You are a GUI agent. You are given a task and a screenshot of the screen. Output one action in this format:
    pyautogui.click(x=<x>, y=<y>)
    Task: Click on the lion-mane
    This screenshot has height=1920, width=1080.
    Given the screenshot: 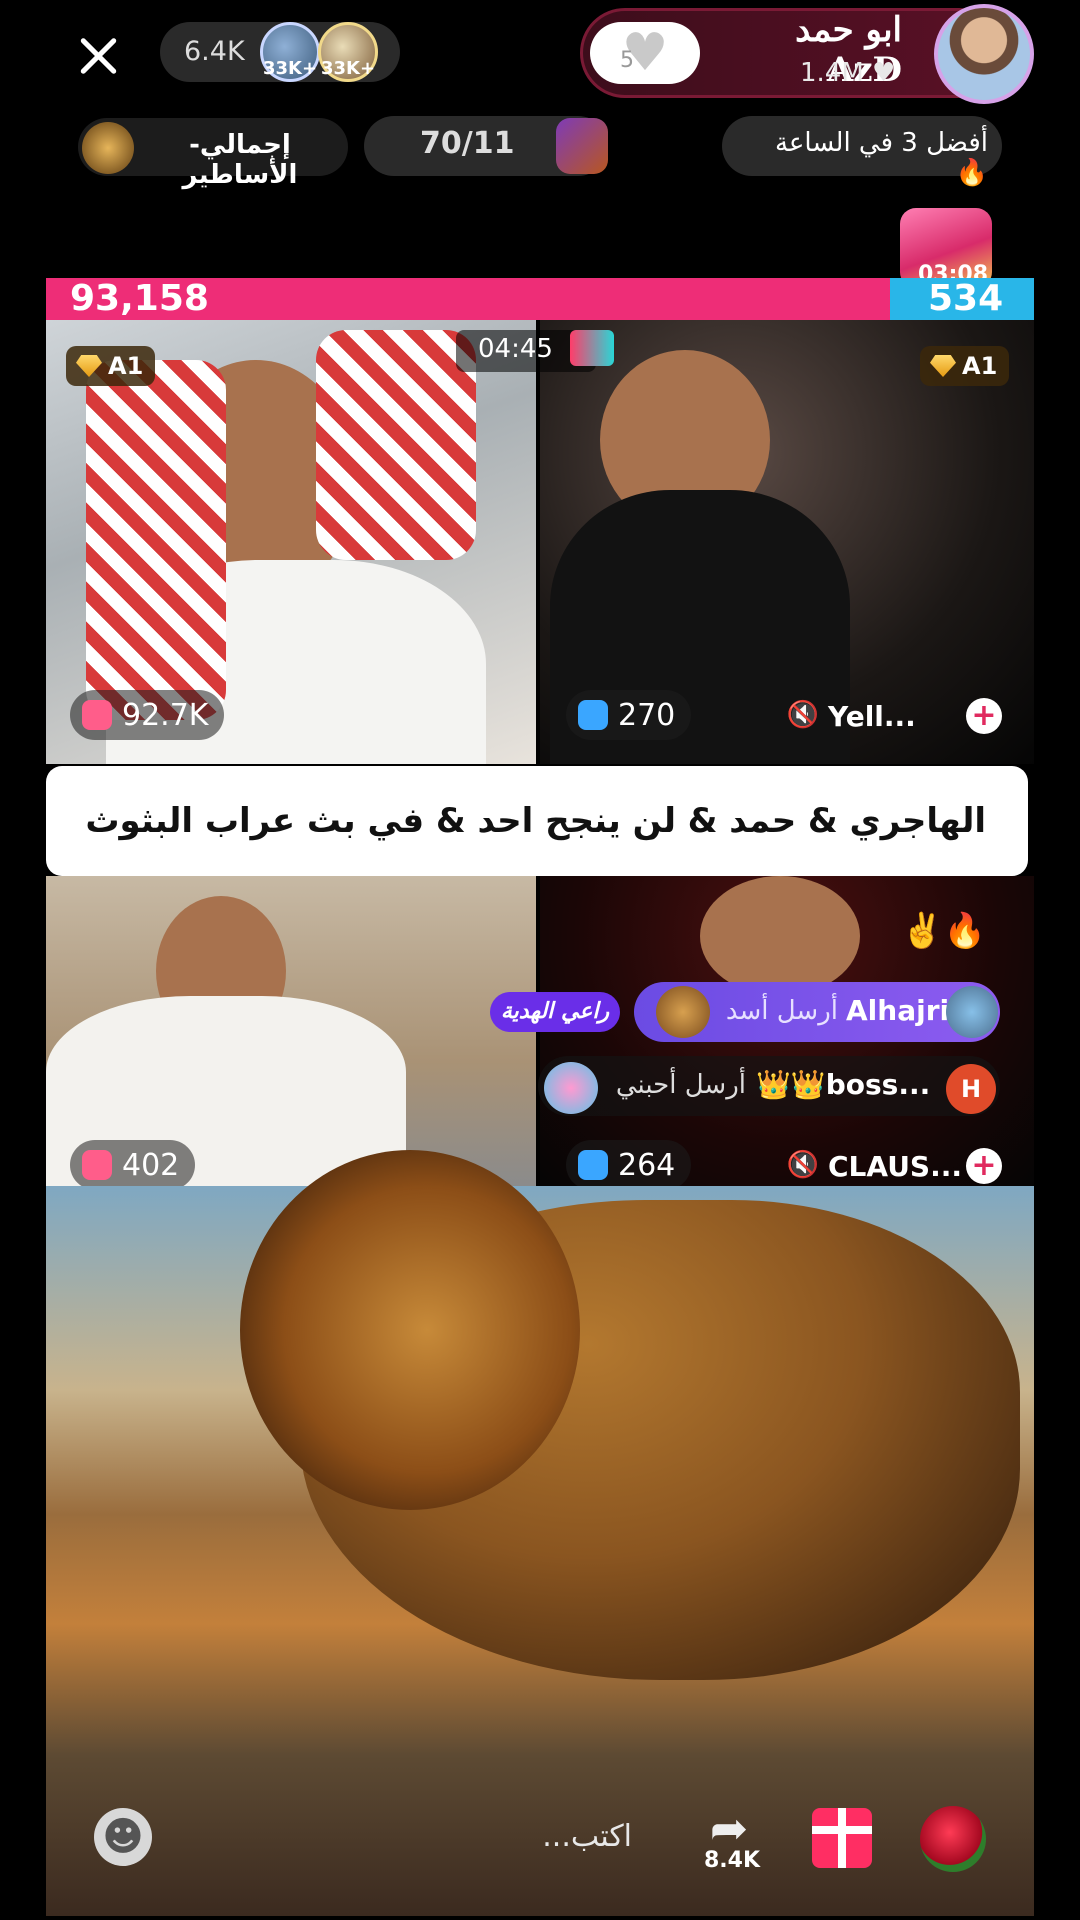 What is the action you would take?
    pyautogui.click(x=410, y=1330)
    